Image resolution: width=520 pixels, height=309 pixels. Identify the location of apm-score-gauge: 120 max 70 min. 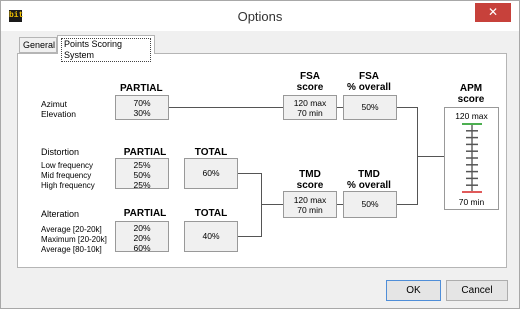
(471, 158).